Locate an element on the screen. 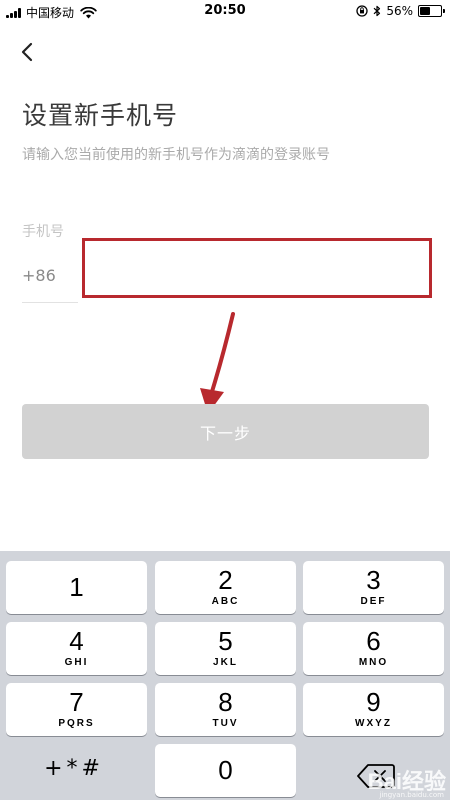  key-digit: 8 is located at coordinates (225, 702).